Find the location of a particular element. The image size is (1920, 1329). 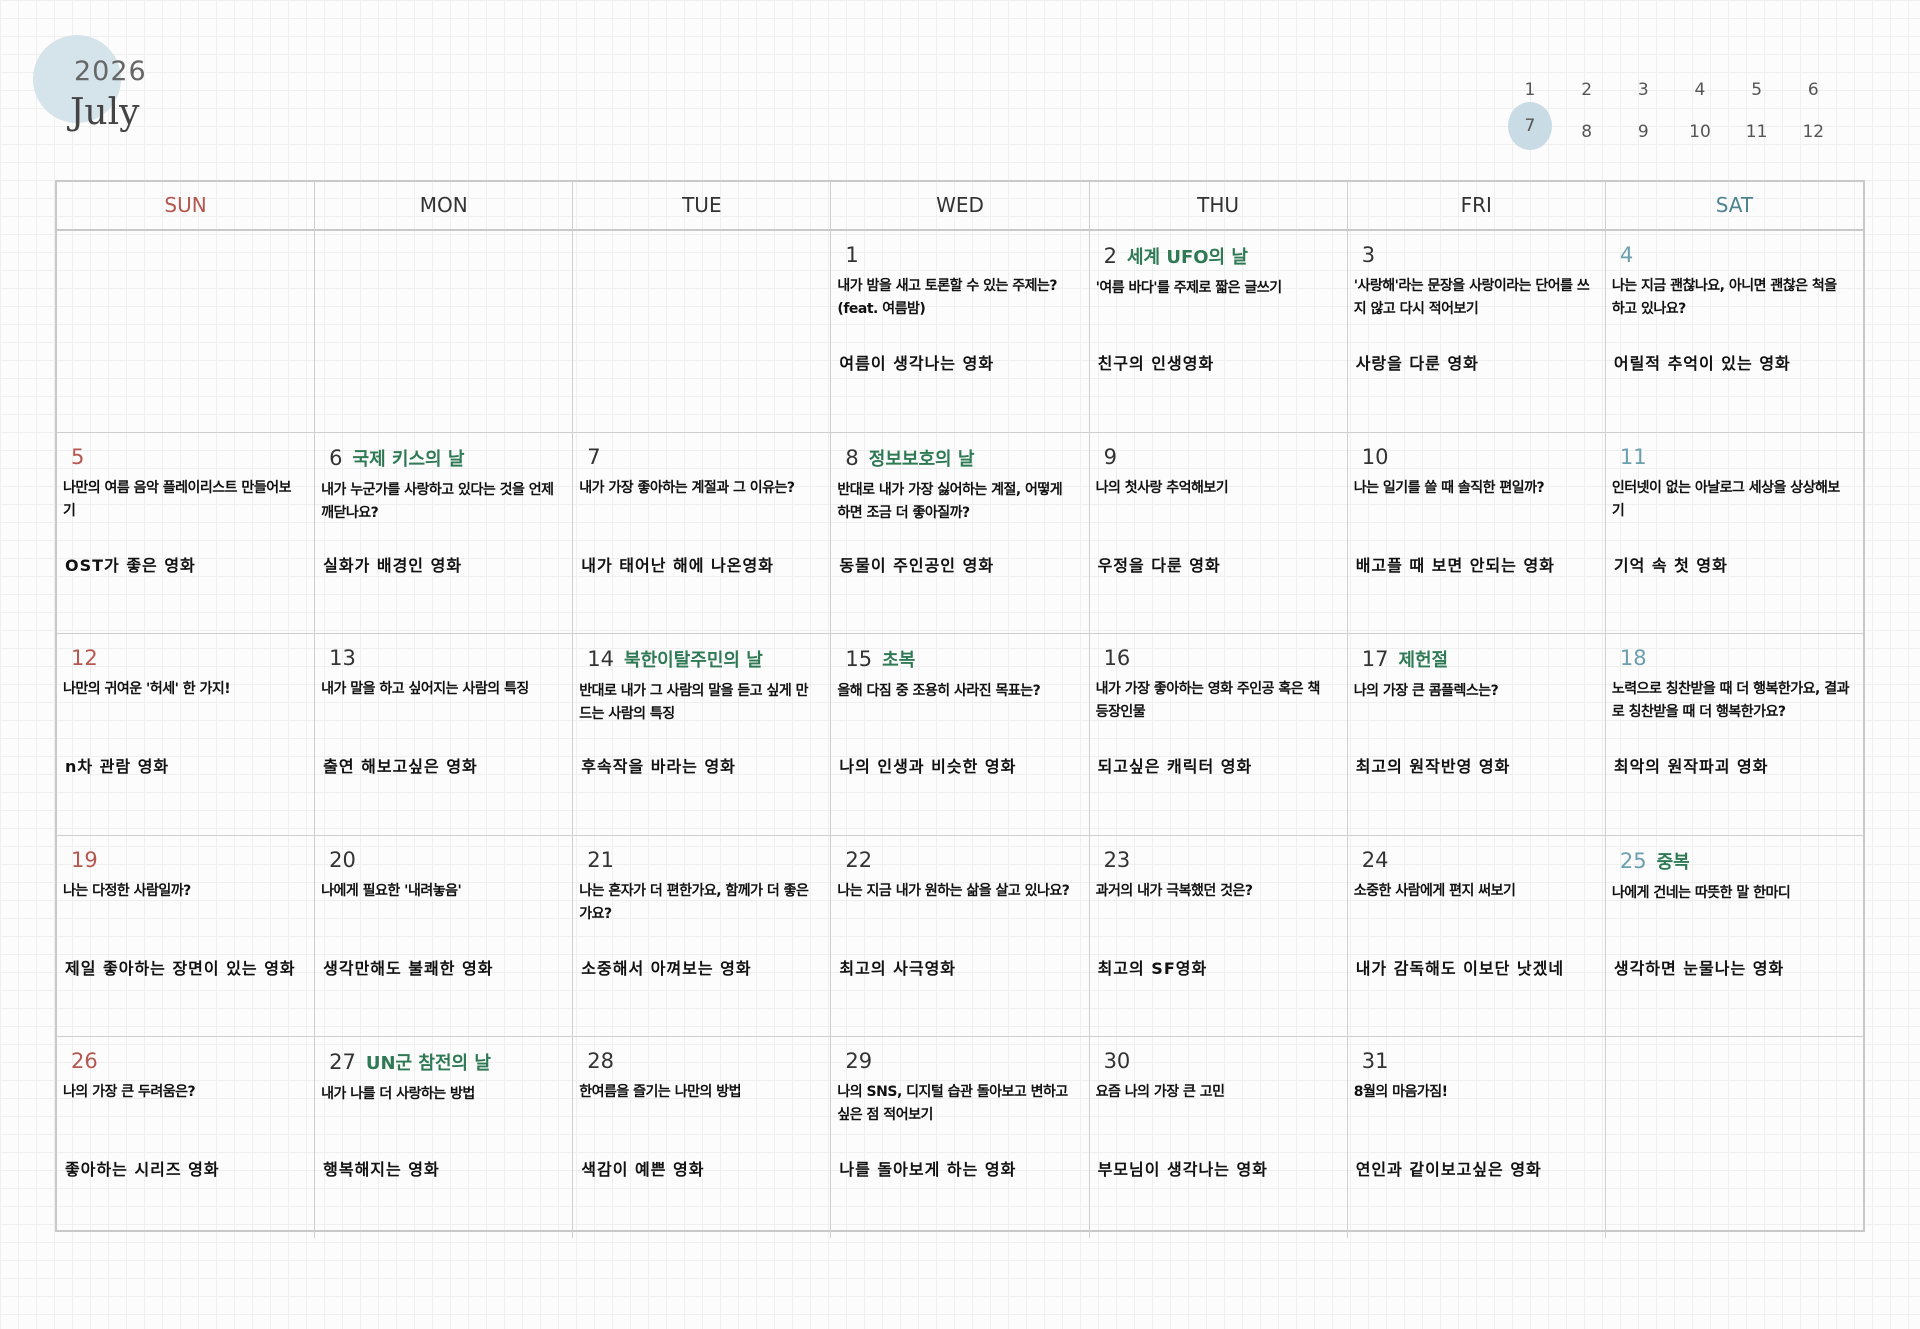

month-nav-item: 5 is located at coordinates (1757, 90).